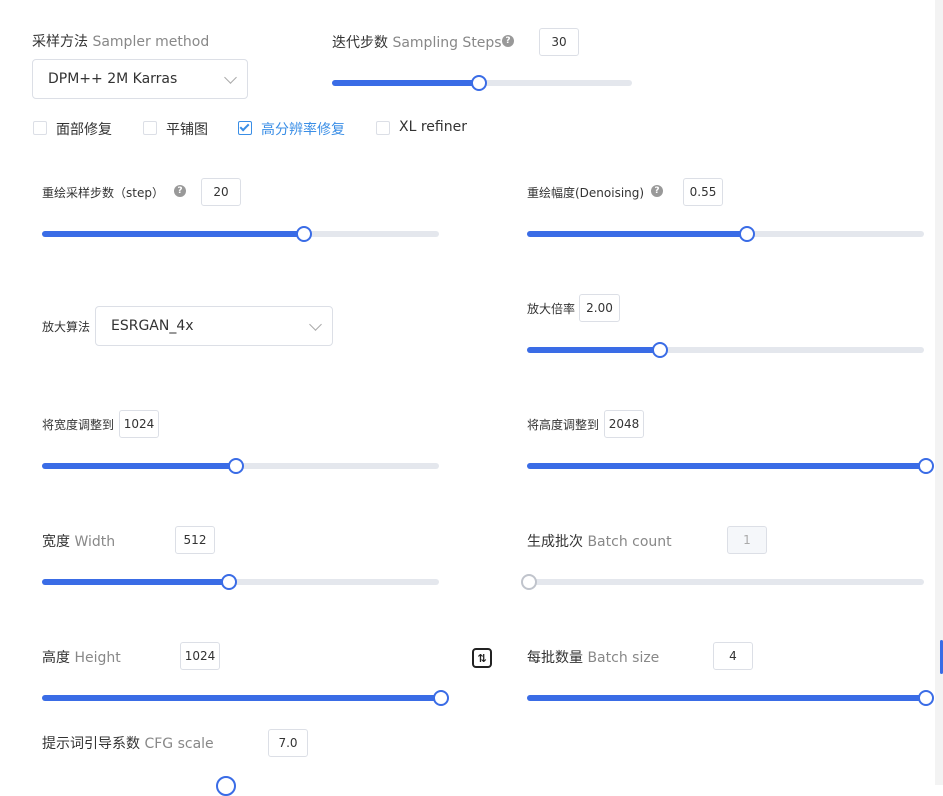 This screenshot has height=796, width=943. I want to click on denoising-input: 0.55, so click(703, 192).